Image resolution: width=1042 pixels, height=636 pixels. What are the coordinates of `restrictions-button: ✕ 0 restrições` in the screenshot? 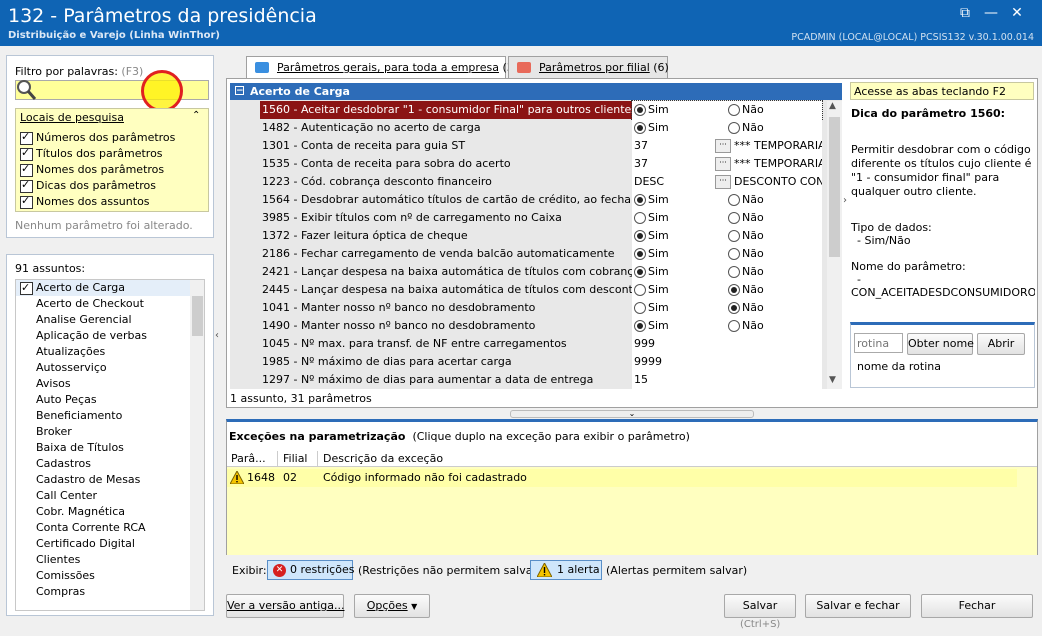 It's located at (310, 570).